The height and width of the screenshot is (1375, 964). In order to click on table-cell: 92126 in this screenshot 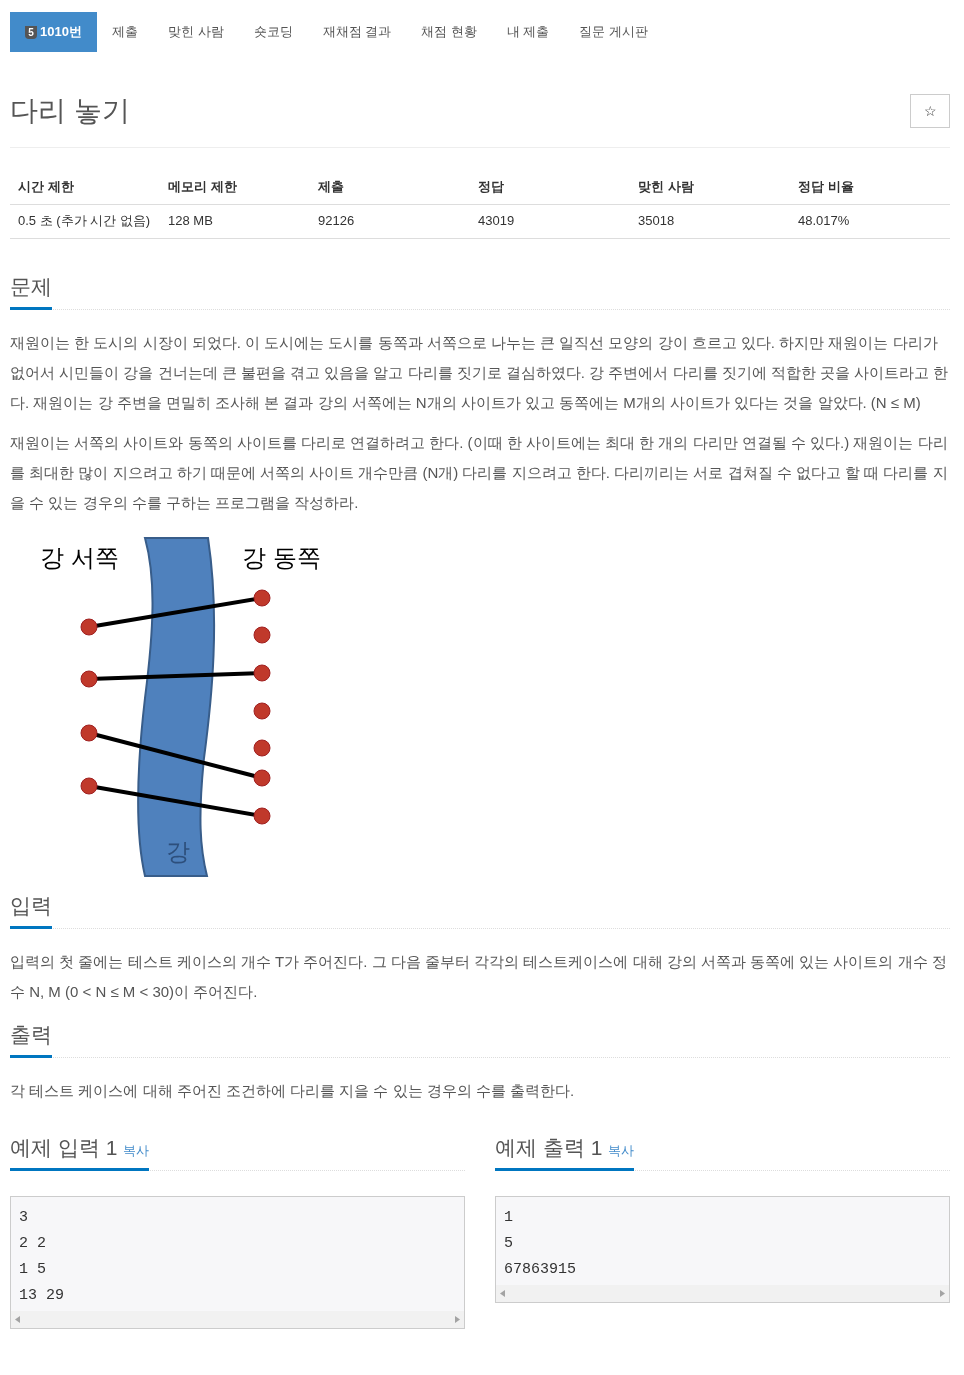, I will do `click(390, 221)`.